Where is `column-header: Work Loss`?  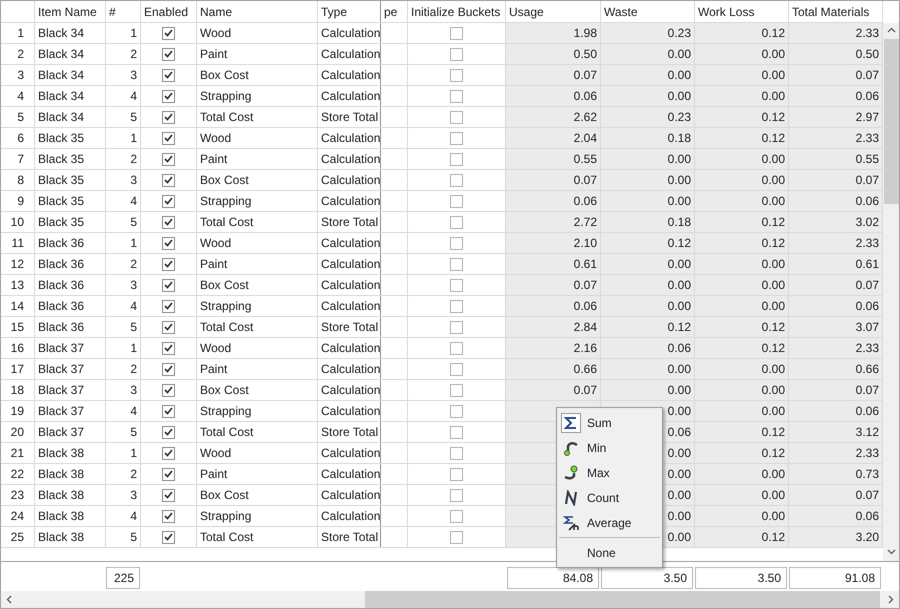 column-header: Work Loss is located at coordinates (726, 11).